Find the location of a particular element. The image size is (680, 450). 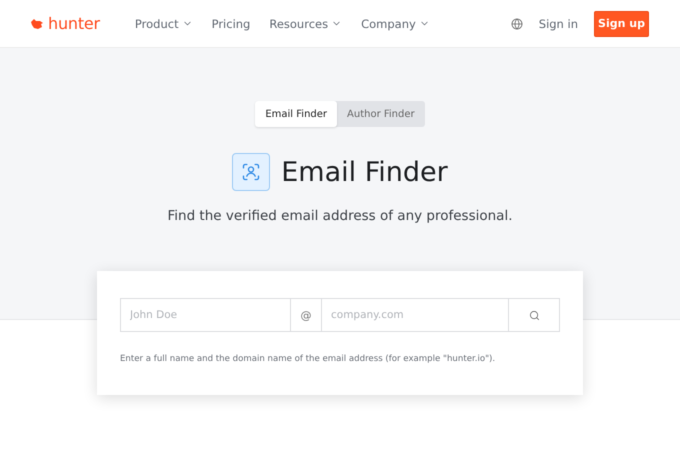

tab: Author Finder is located at coordinates (381, 114).